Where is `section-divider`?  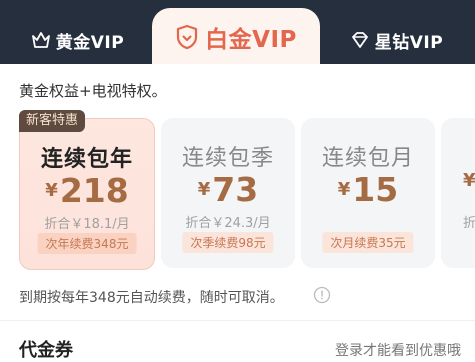 section-divider is located at coordinates (237, 320).